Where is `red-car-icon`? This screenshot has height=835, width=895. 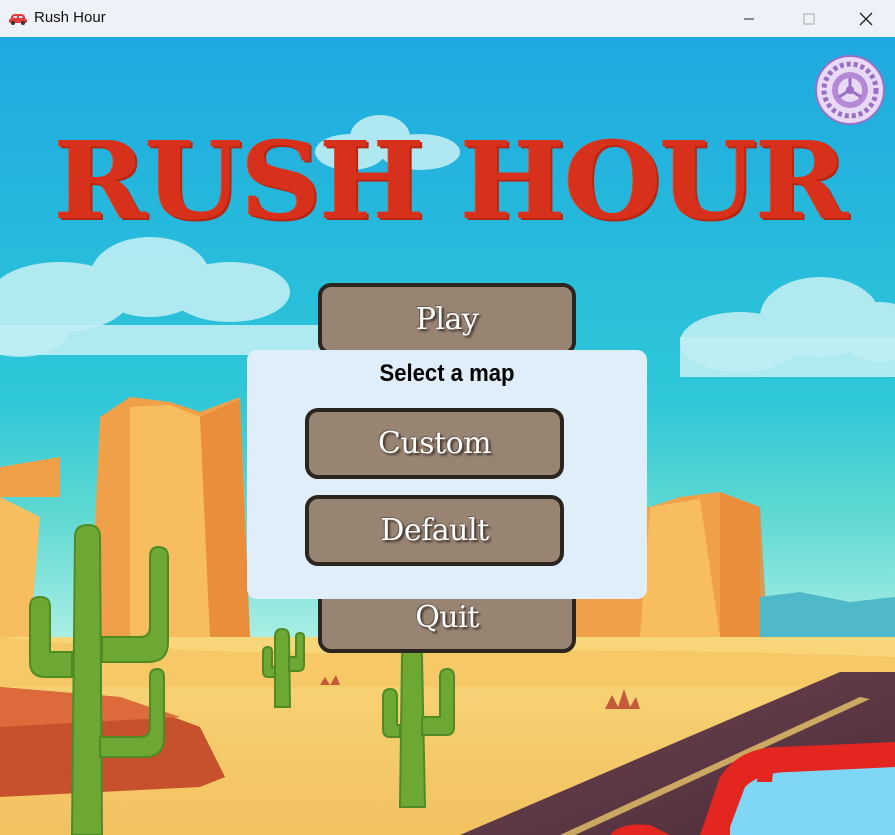
red-car-icon is located at coordinates (18, 19).